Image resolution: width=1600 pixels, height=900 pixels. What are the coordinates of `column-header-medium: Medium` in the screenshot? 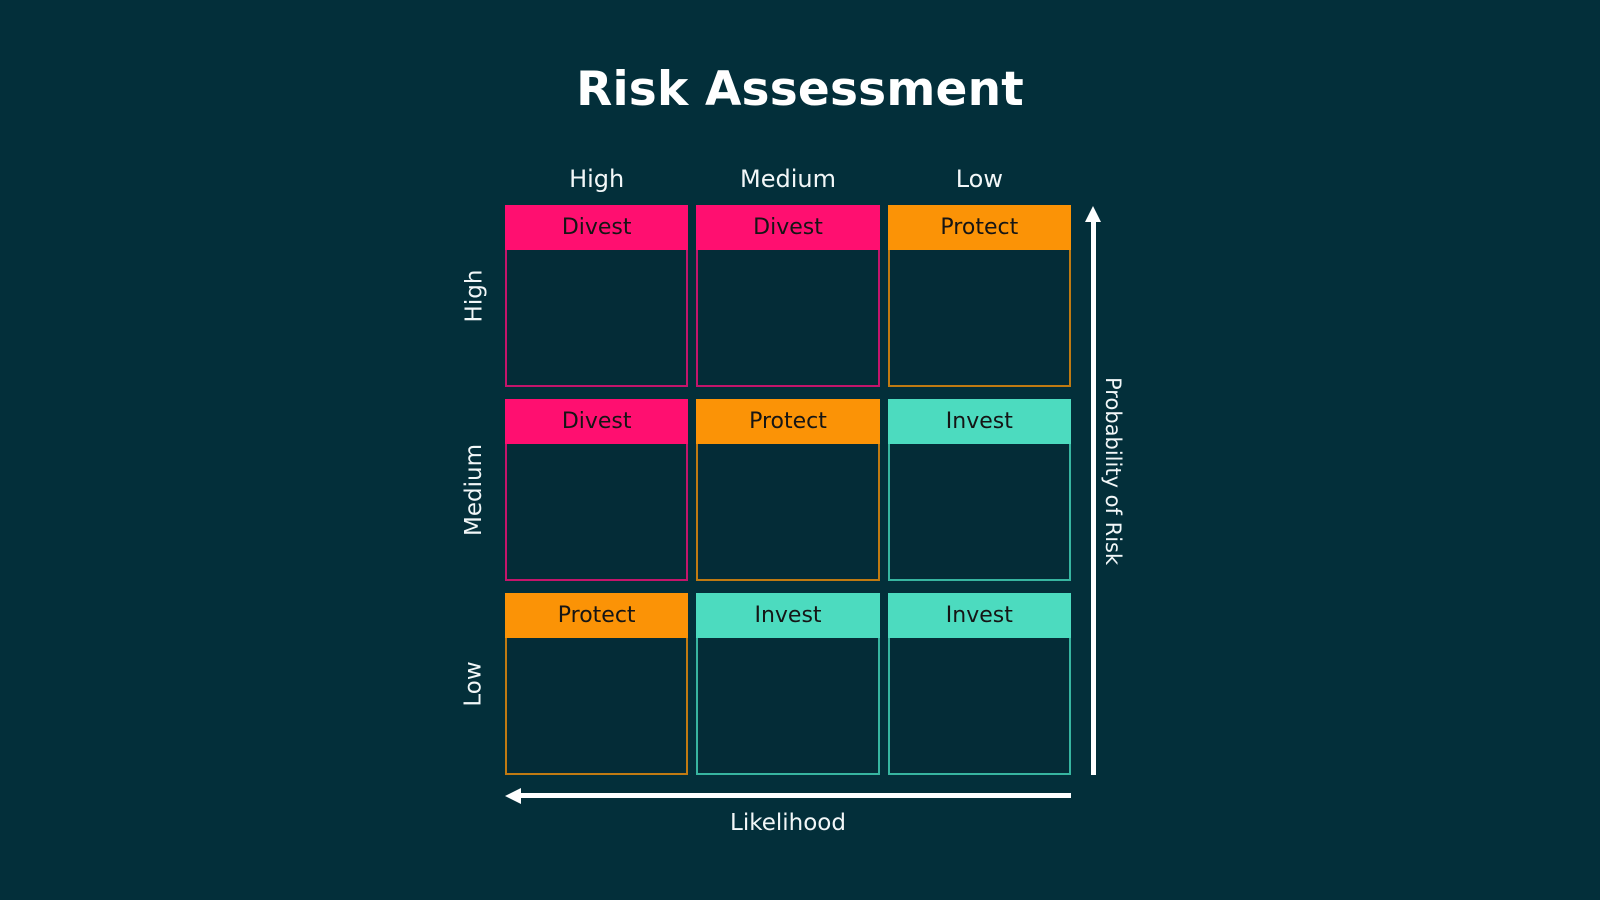 It's located at (788, 179).